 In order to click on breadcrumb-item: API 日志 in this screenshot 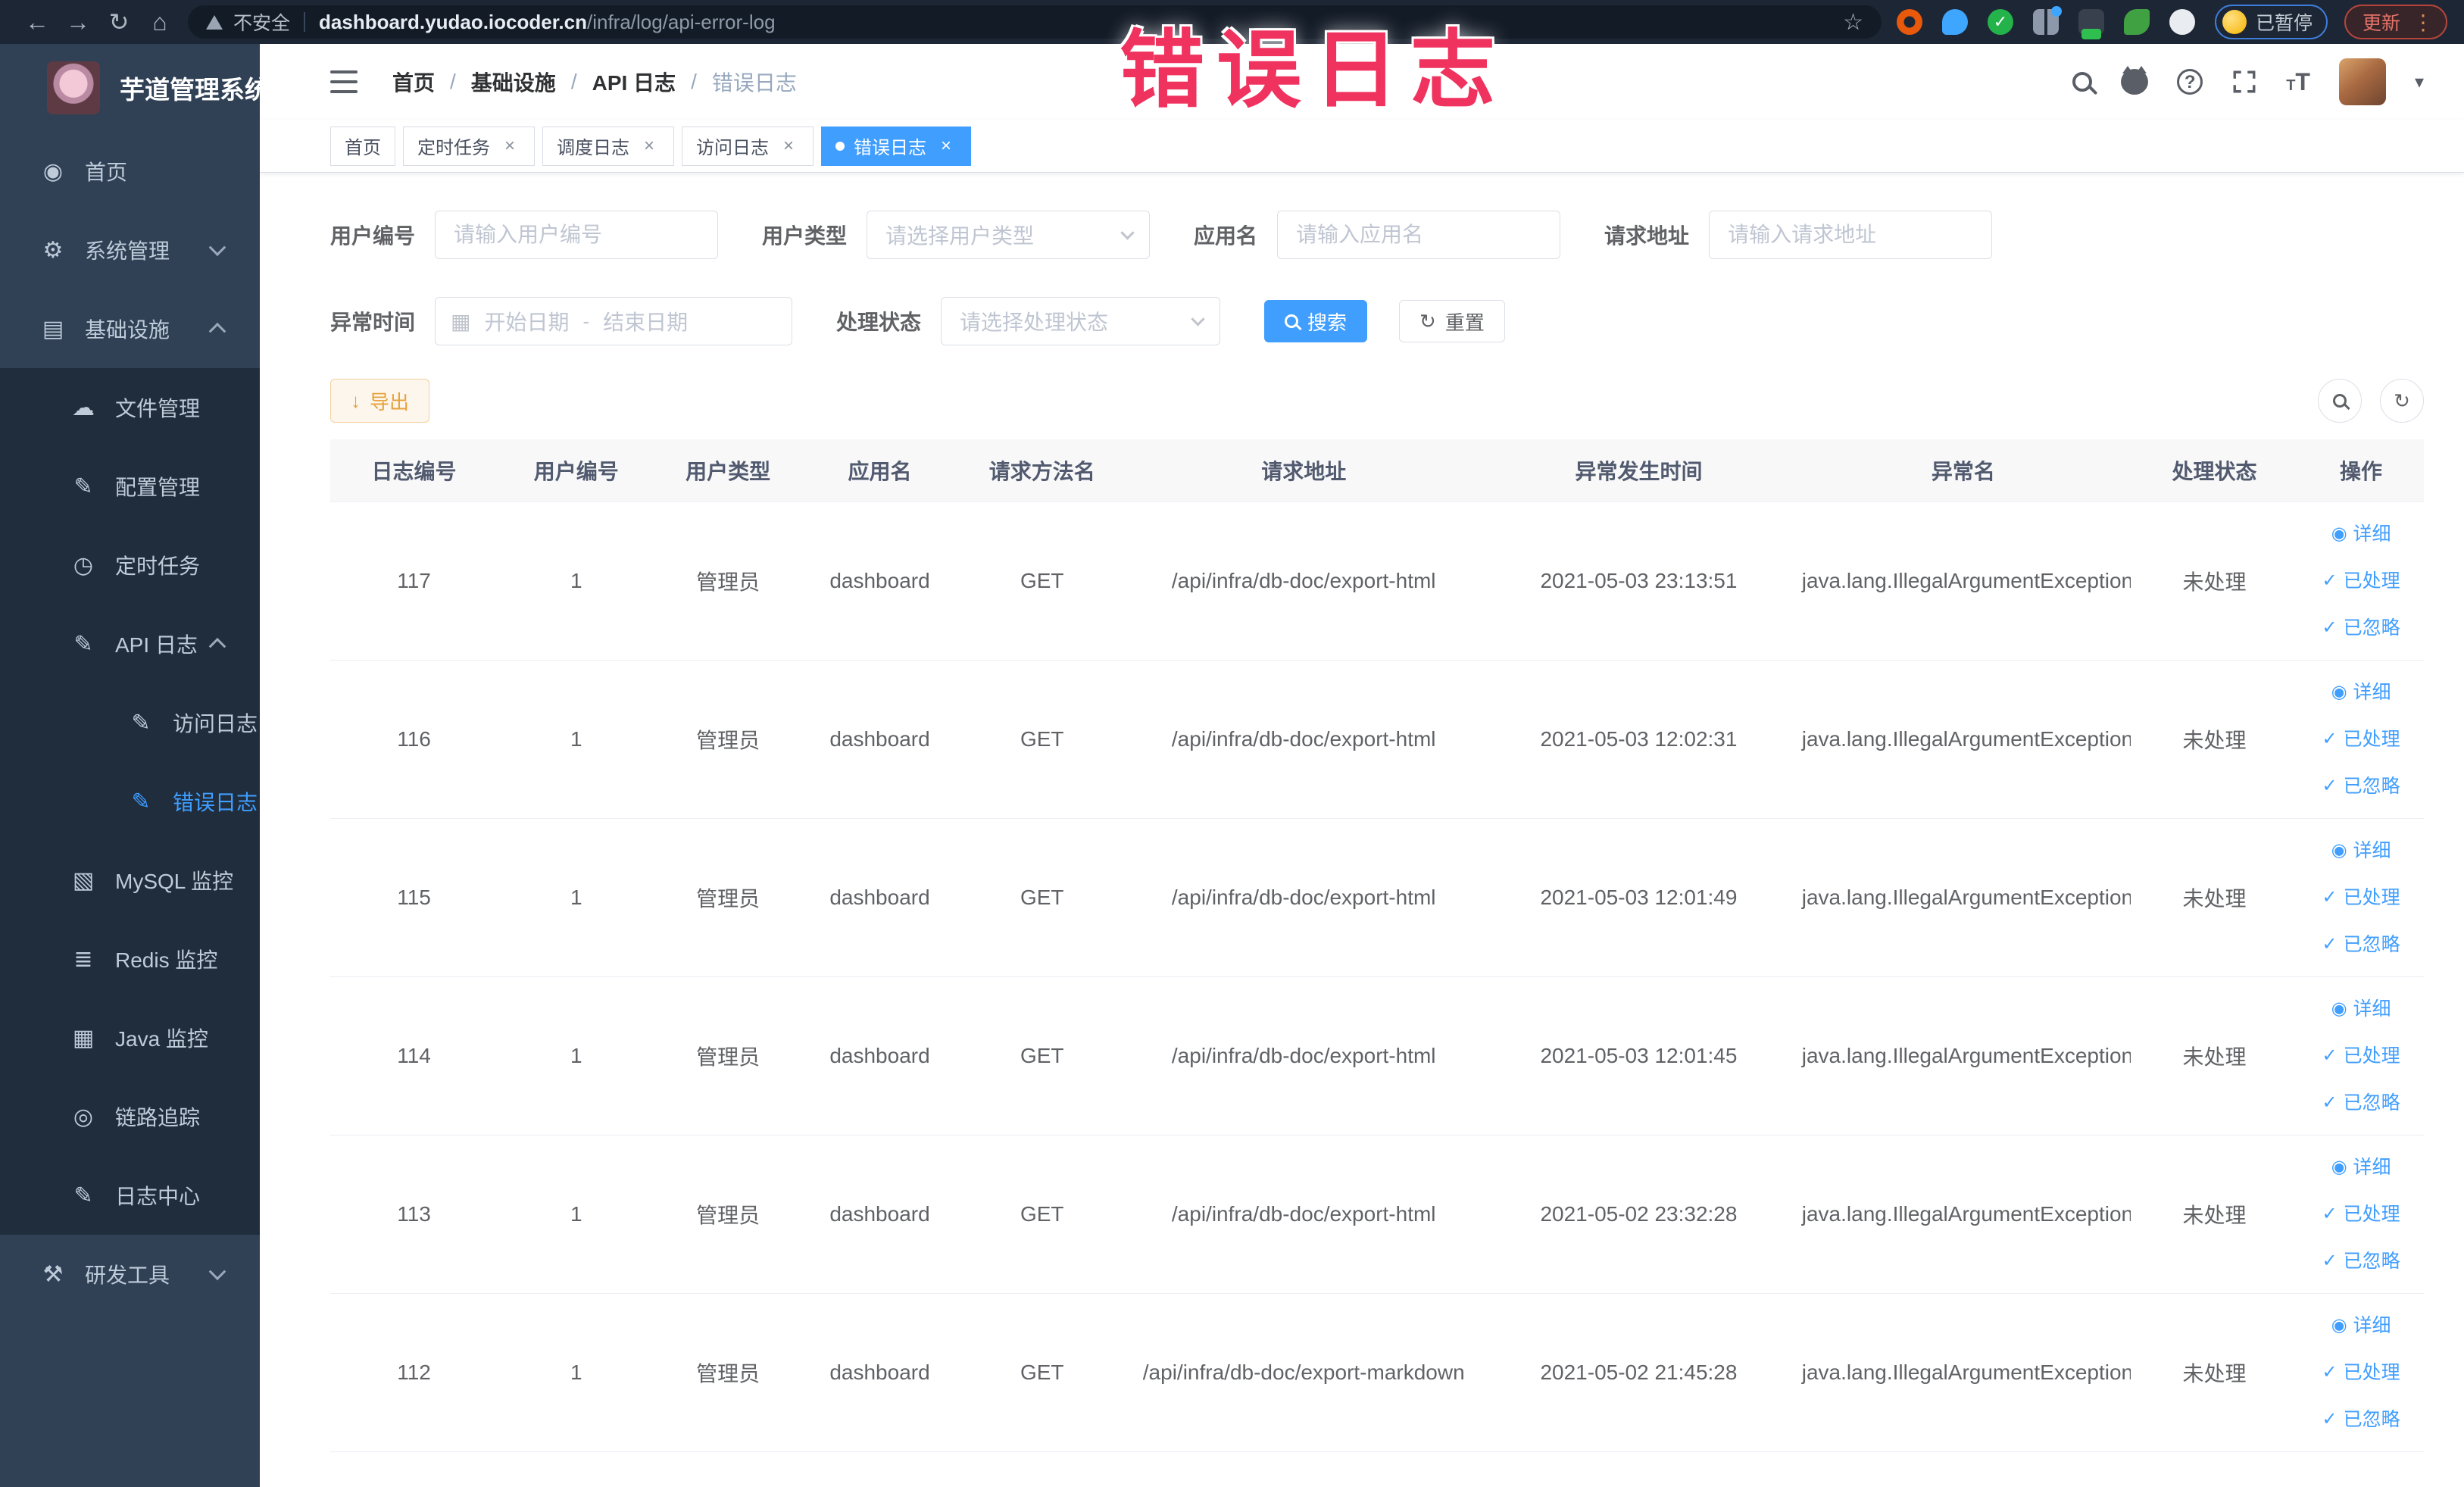, I will do `click(634, 82)`.